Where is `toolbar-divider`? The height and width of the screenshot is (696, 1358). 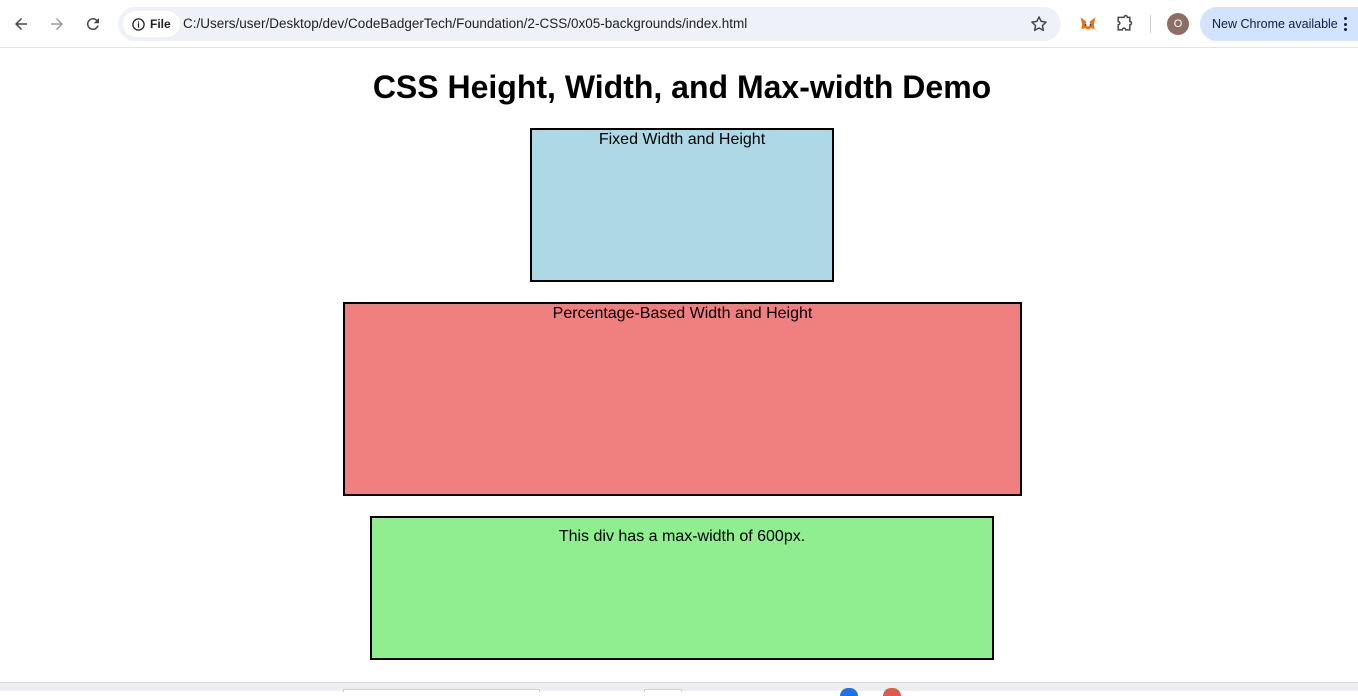
toolbar-divider is located at coordinates (1150, 24).